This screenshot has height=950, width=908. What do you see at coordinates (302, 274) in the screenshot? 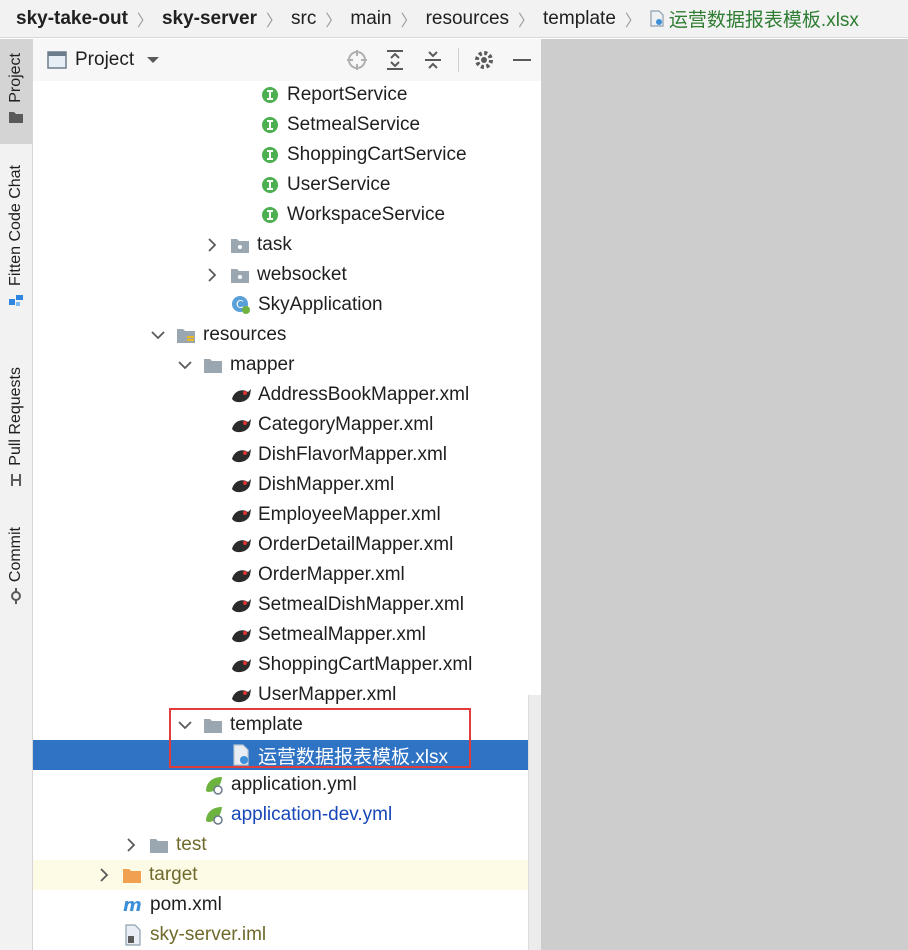
I see `tree-item-label: websocket` at bounding box center [302, 274].